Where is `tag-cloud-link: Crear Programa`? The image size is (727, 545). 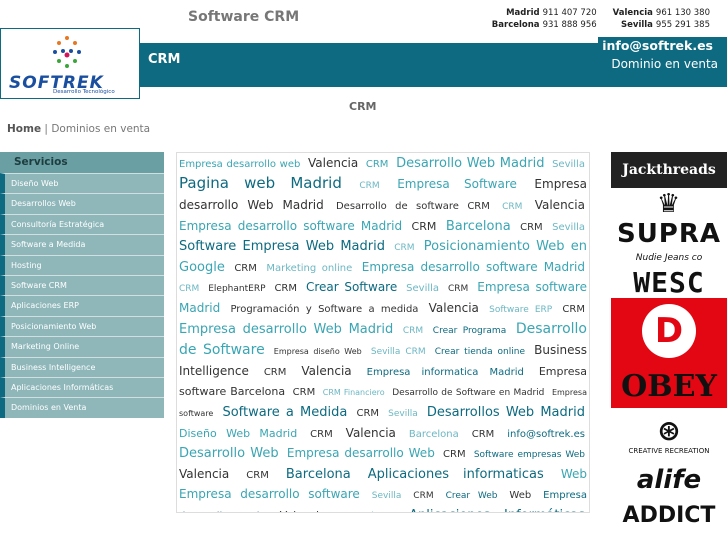 tag-cloud-link: Crear Programa is located at coordinates (469, 331).